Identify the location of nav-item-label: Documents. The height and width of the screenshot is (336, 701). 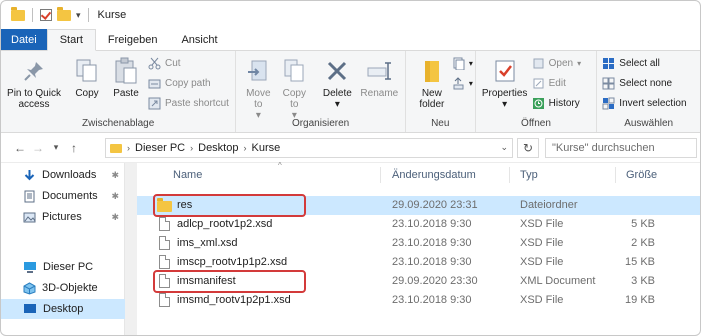
(70, 196).